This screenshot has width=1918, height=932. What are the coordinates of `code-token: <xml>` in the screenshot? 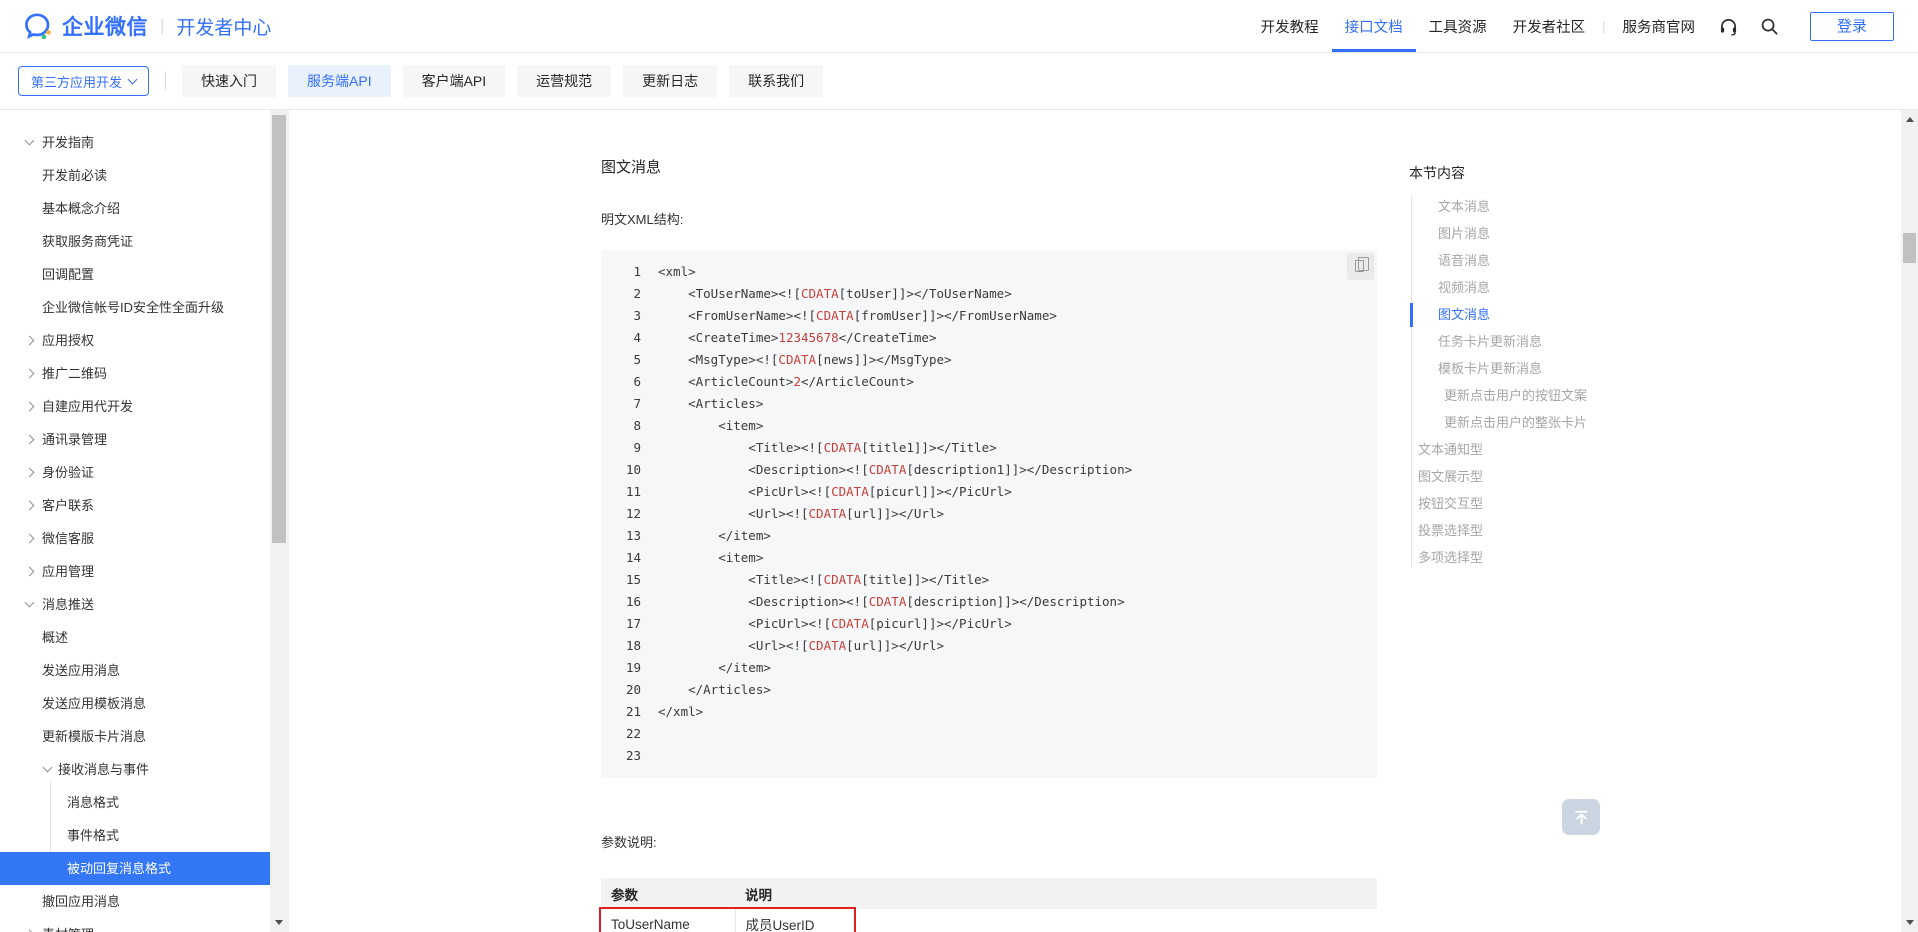 It's located at (677, 271).